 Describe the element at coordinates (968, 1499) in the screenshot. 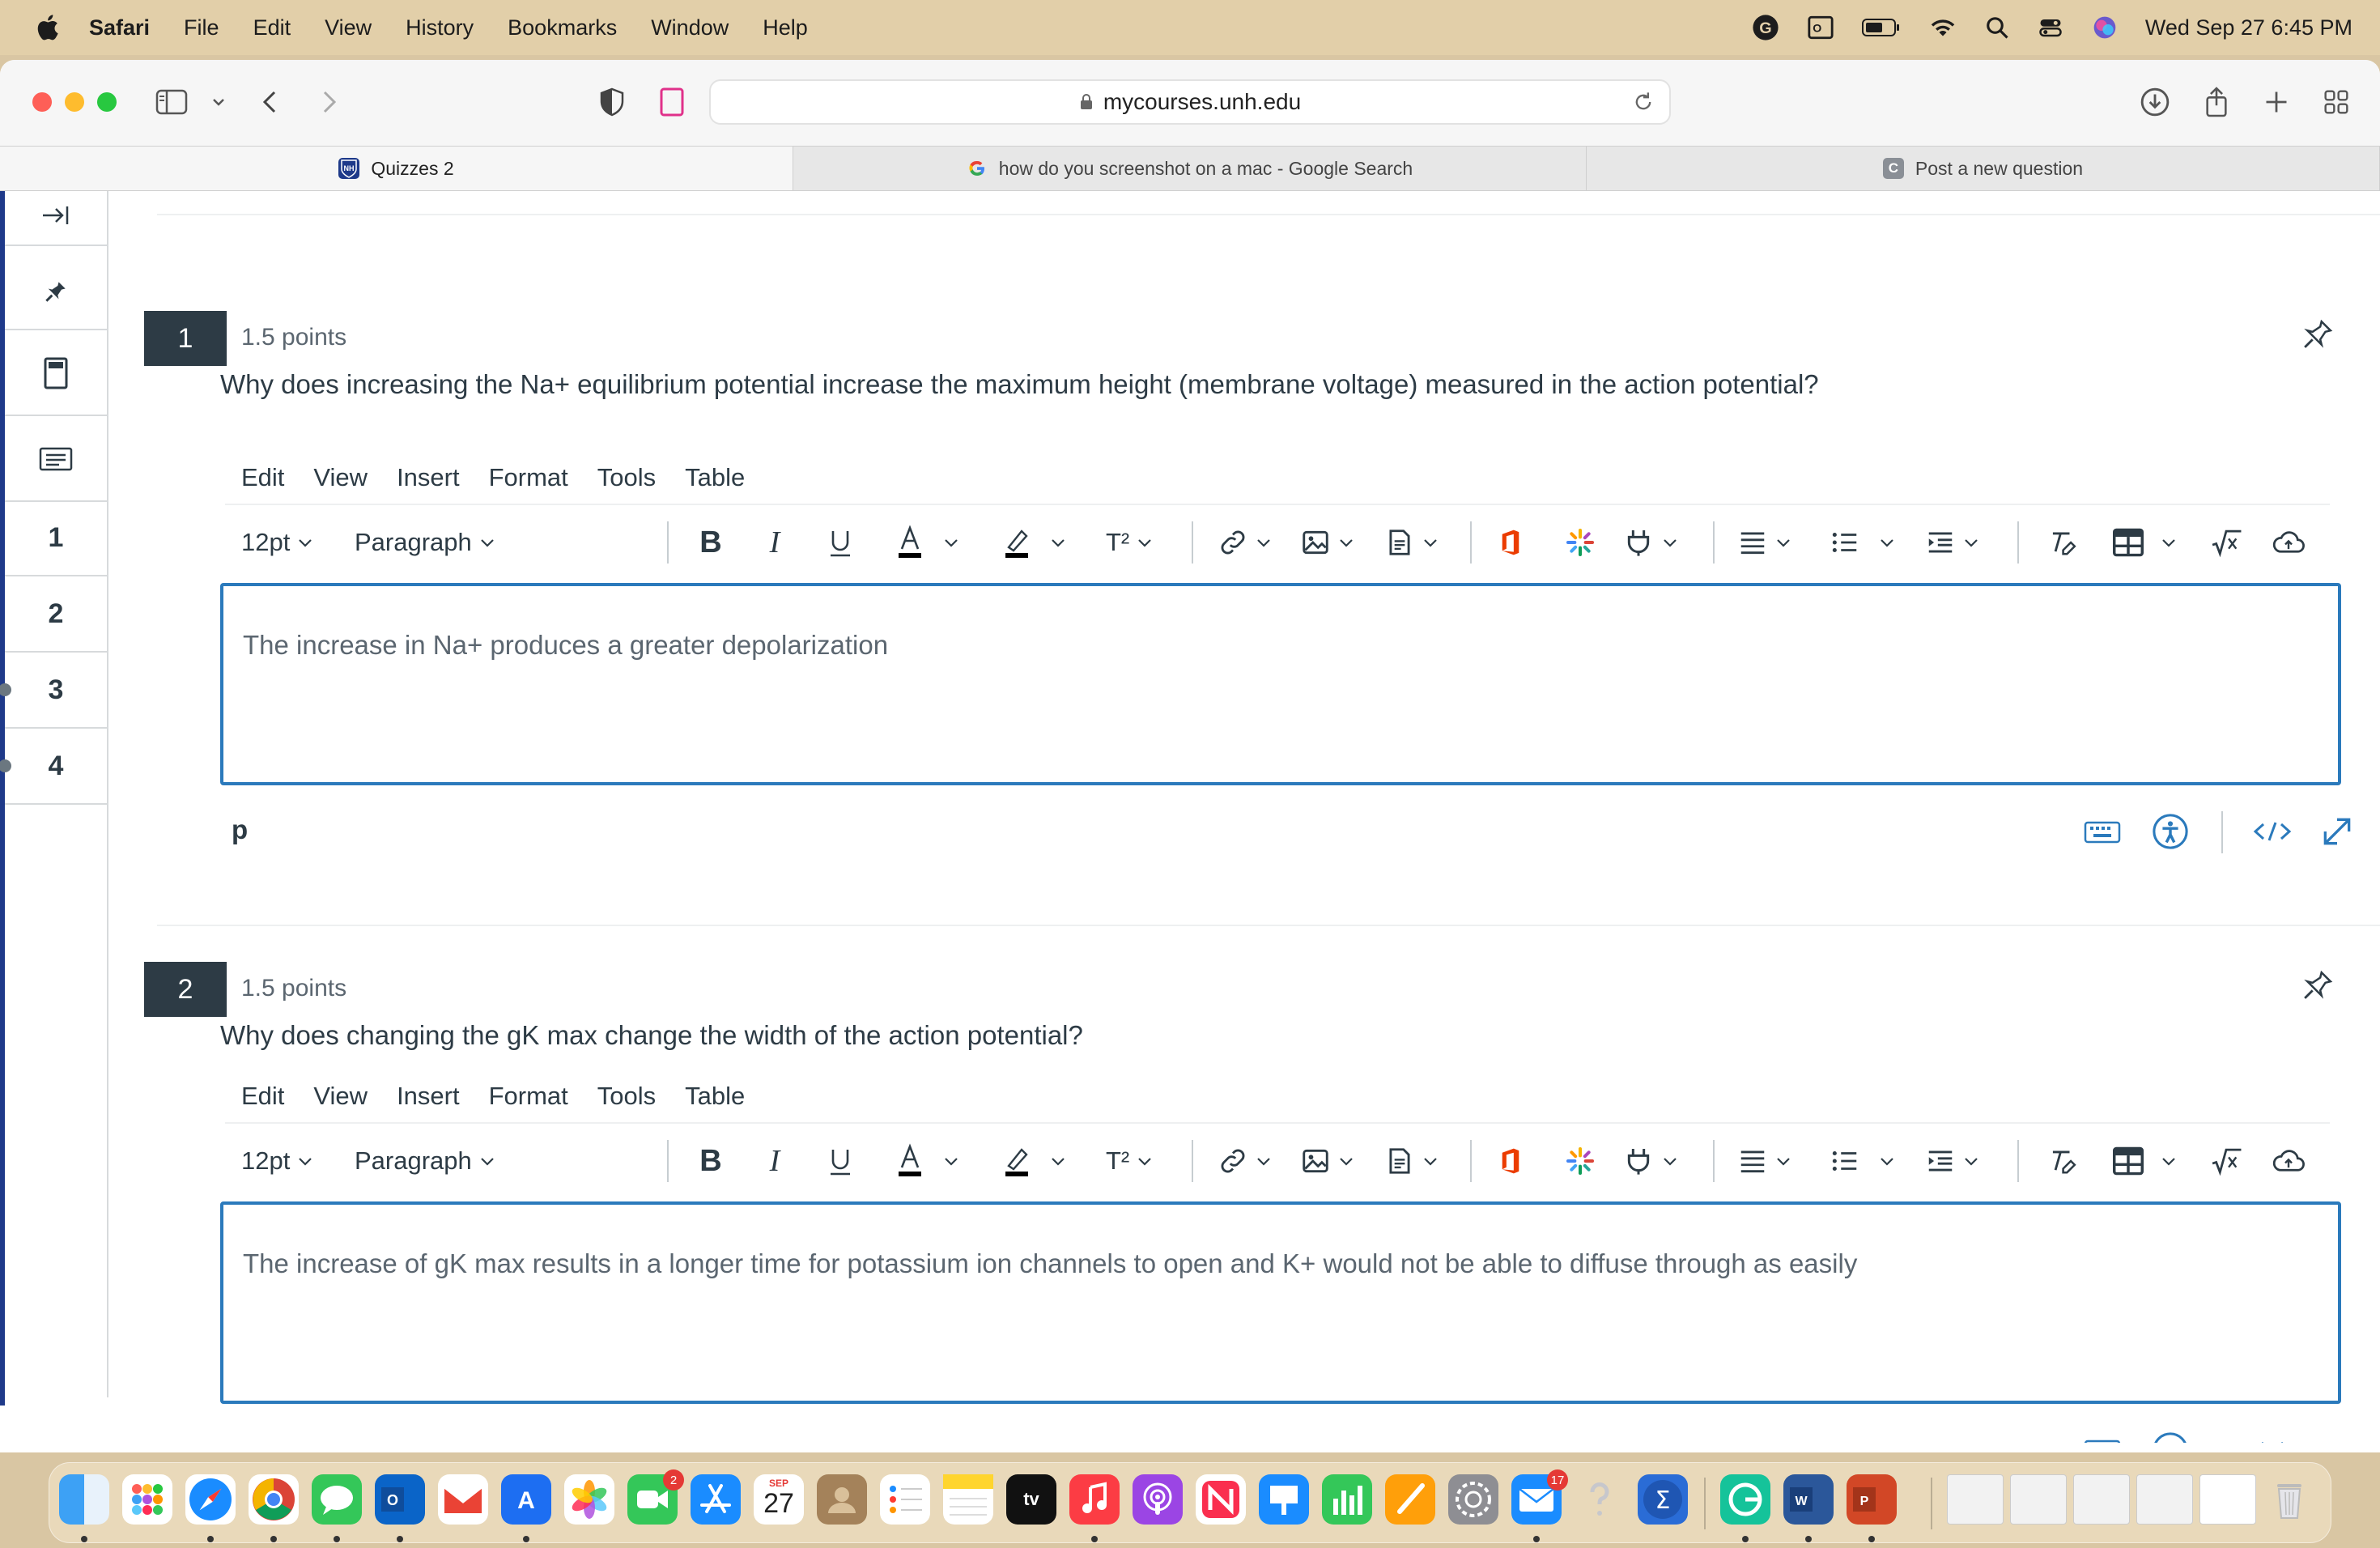

I see `notes-app-icon` at that location.